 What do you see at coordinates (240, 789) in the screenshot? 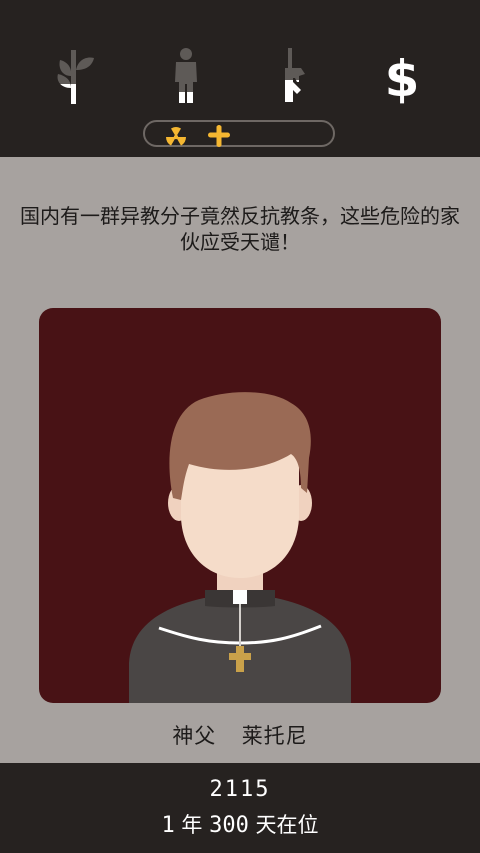
I see `current-year: 2115` at bounding box center [240, 789].